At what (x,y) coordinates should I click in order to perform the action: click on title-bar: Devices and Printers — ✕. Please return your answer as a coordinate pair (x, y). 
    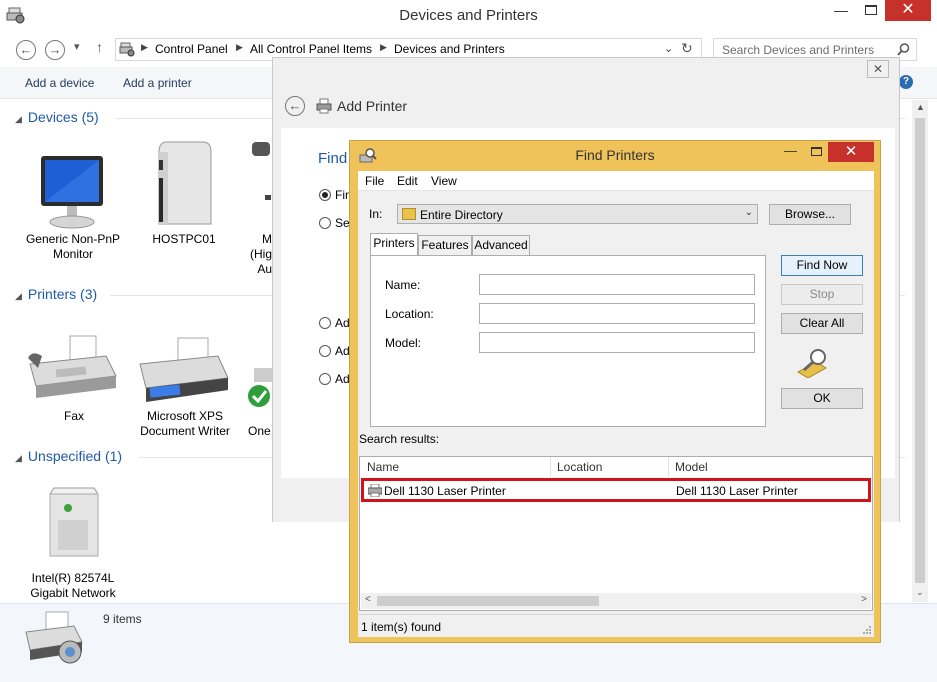
    Looking at the image, I should click on (468, 16).